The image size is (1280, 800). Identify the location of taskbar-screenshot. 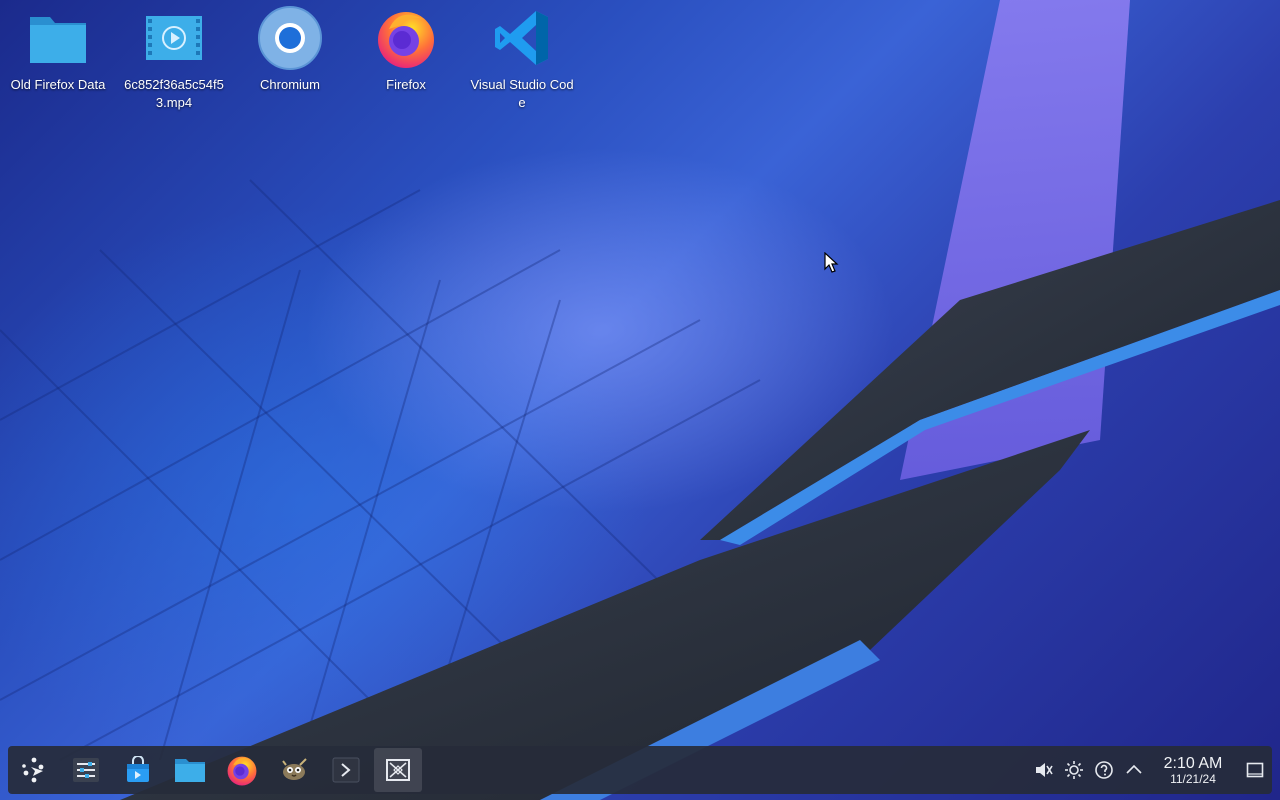
(398, 770).